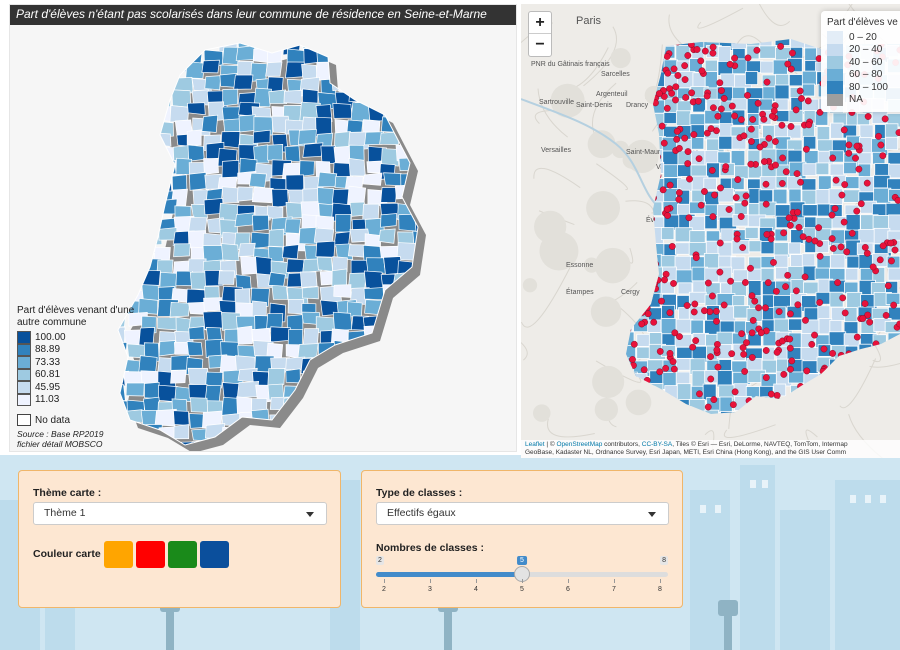  I want to click on place-label: Sarcelles, so click(615, 74).